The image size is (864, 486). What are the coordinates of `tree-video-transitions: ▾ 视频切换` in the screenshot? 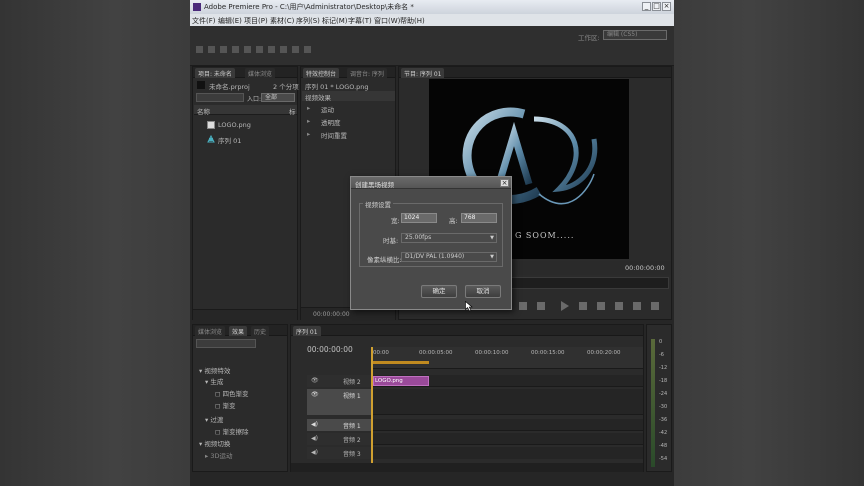 It's located at (214, 443).